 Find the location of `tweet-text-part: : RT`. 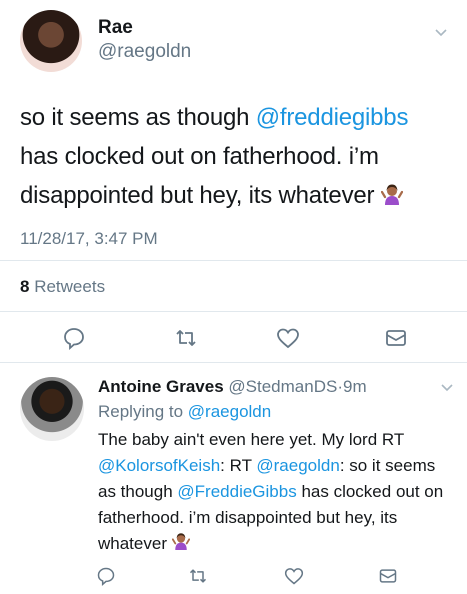

tweet-text-part: : RT is located at coordinates (238, 465).